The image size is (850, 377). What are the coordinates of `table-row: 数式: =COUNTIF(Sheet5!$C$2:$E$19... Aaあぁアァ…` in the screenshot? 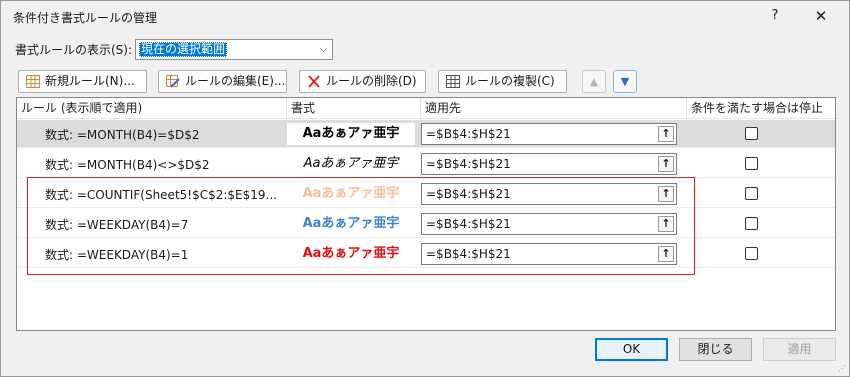 It's located at (426, 194).